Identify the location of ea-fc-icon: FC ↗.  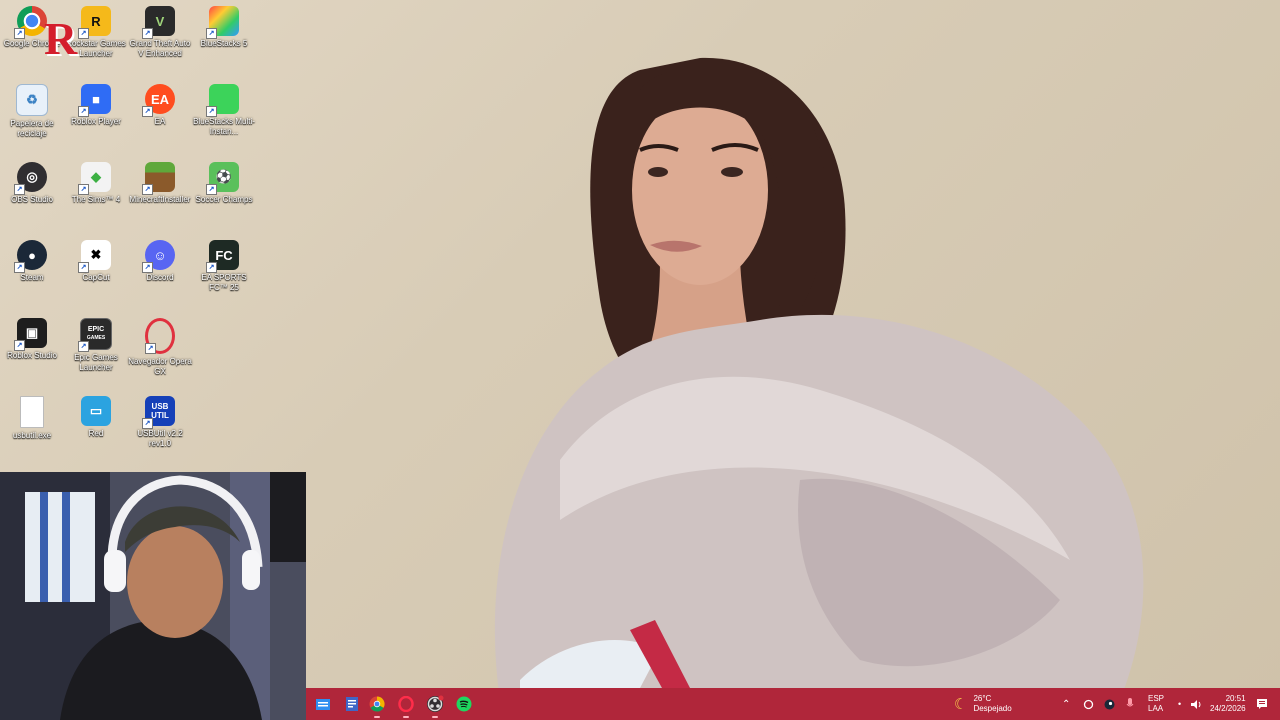
(222, 256).